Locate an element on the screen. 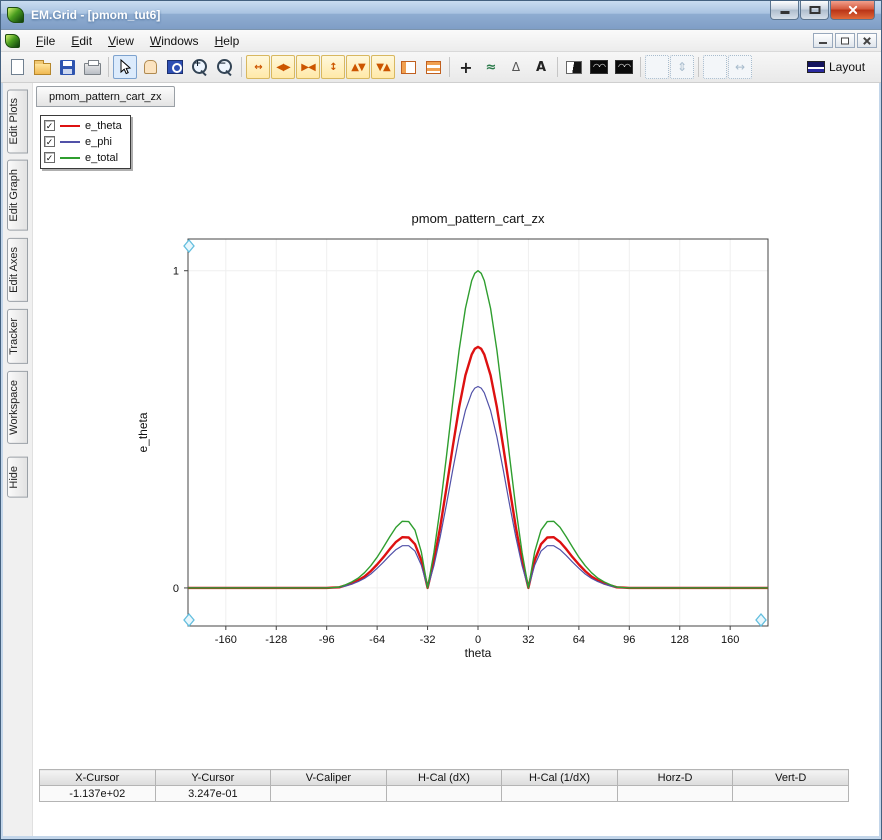  shrink-x-icon: ▶◀ is located at coordinates (308, 67).